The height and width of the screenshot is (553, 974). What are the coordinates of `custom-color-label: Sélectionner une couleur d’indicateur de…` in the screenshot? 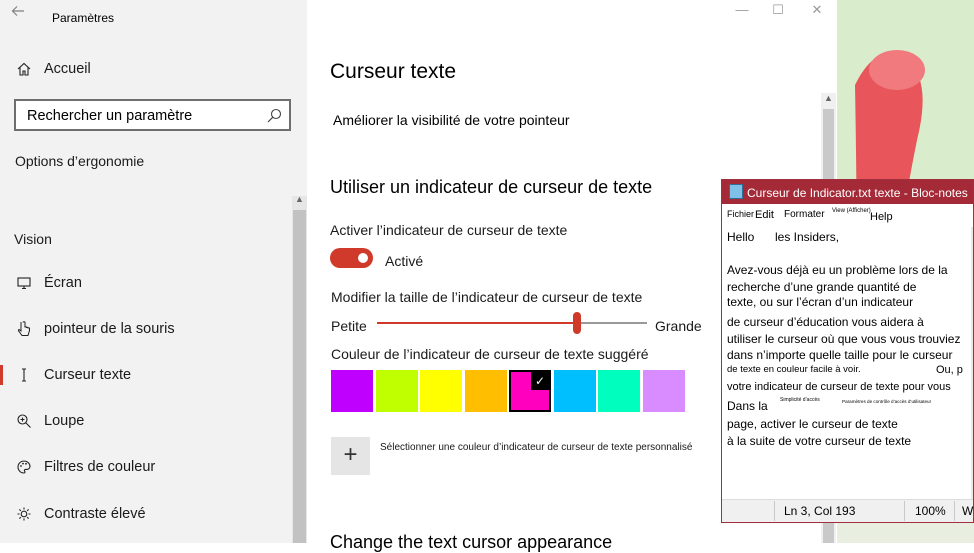 It's located at (536, 447).